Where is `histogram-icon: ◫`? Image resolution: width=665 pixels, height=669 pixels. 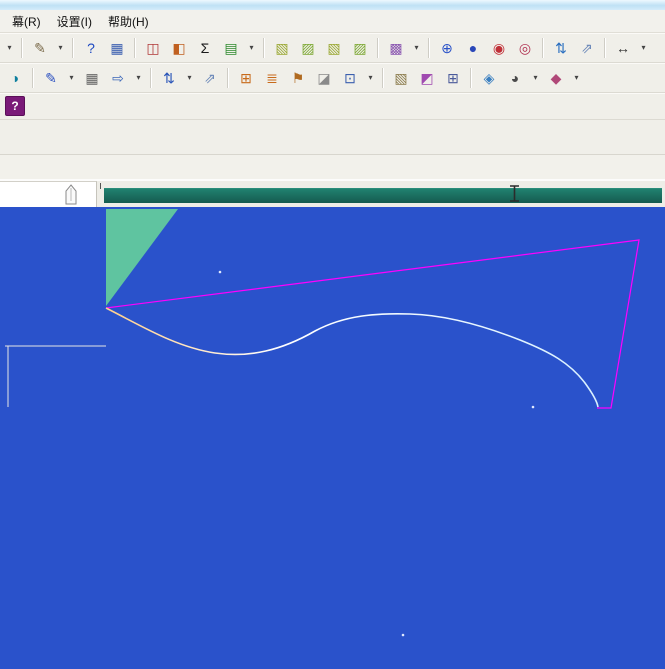 histogram-icon: ◫ is located at coordinates (153, 48).